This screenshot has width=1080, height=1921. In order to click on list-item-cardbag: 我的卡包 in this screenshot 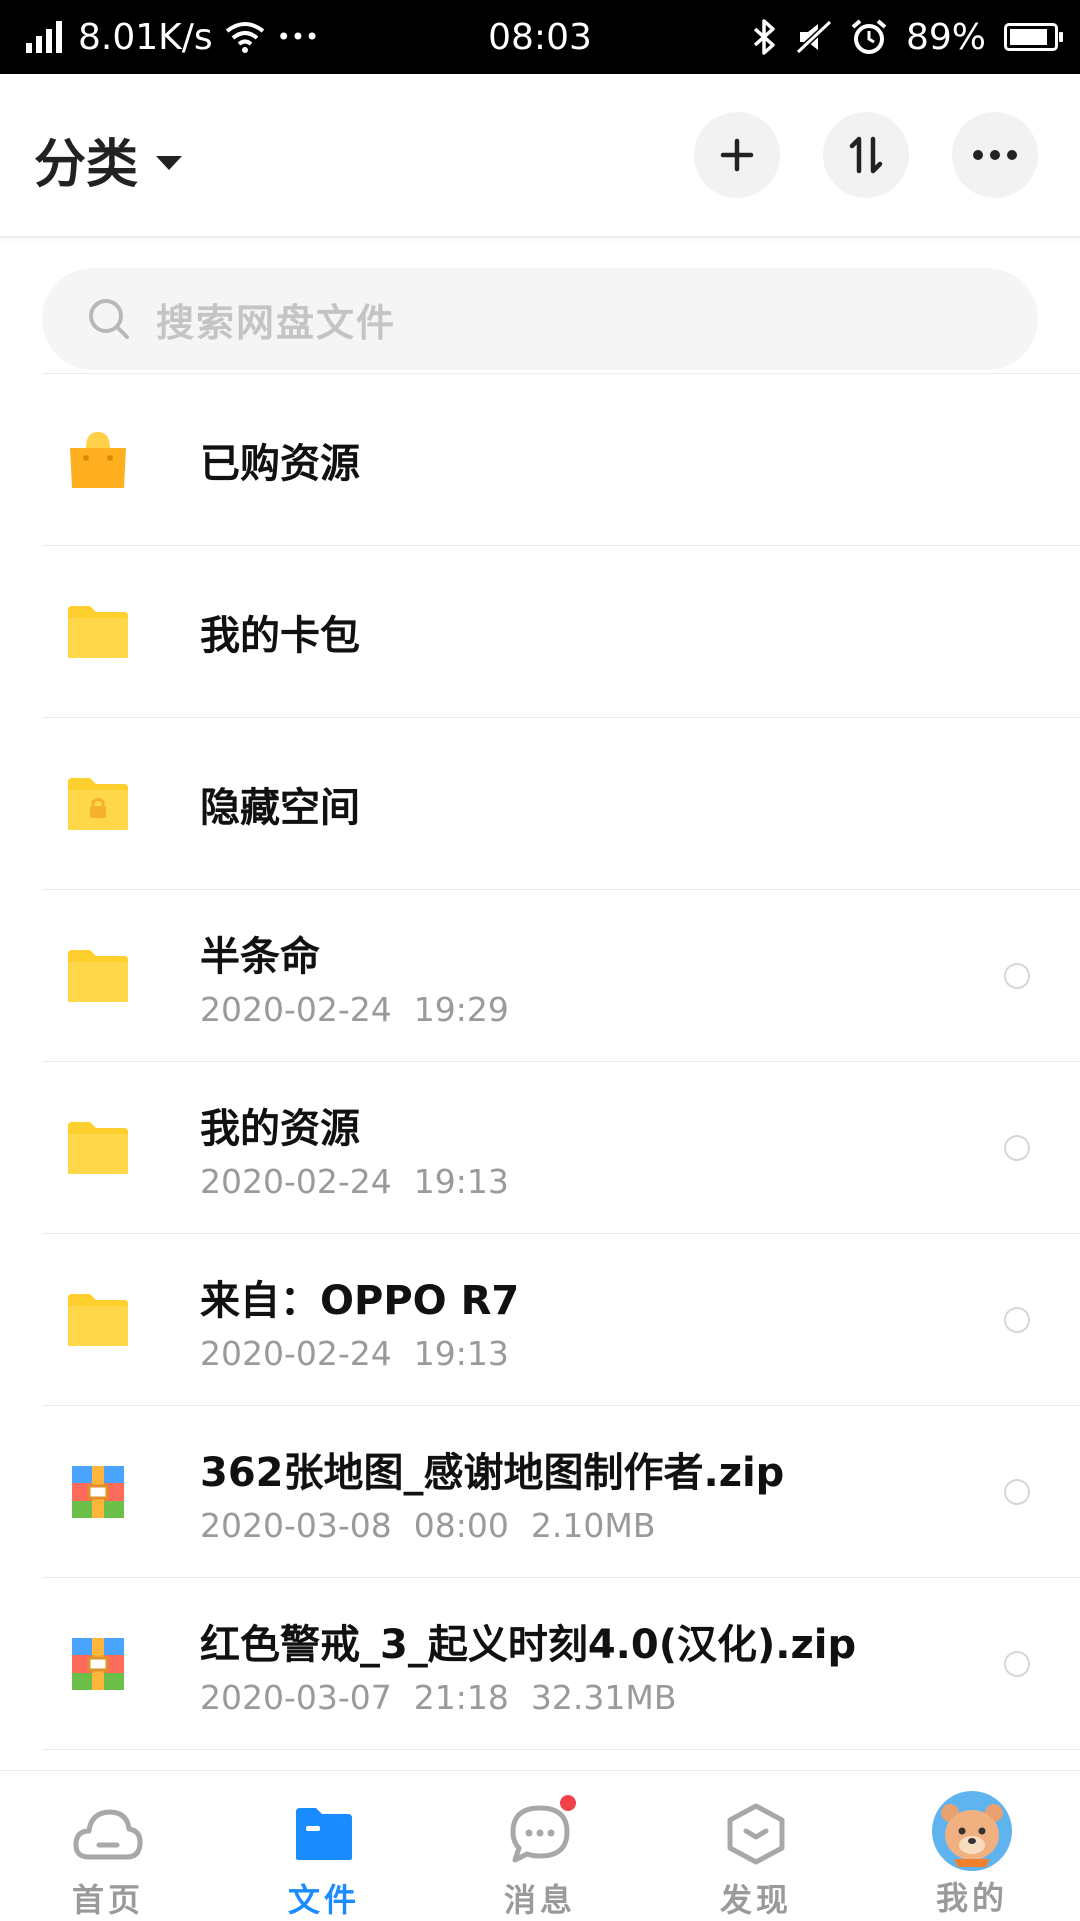, I will do `click(561, 631)`.